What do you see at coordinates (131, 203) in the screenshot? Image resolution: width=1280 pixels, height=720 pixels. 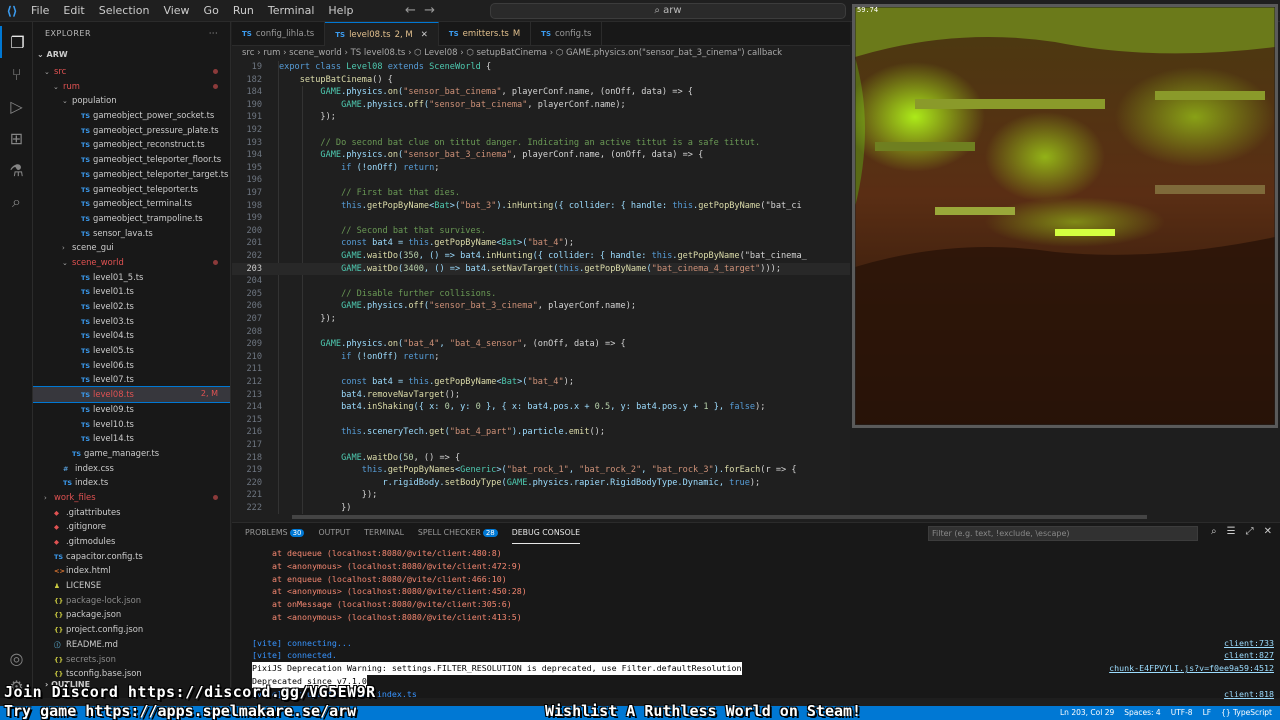 I see `file-item: TS gameobject_terminal.ts` at bounding box center [131, 203].